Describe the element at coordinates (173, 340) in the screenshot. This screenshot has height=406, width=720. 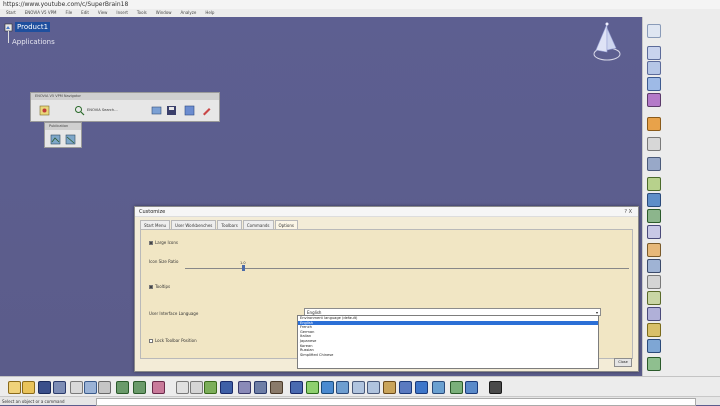
I see `lock-toolbar-option: Lock Toolbar Position` at that location.